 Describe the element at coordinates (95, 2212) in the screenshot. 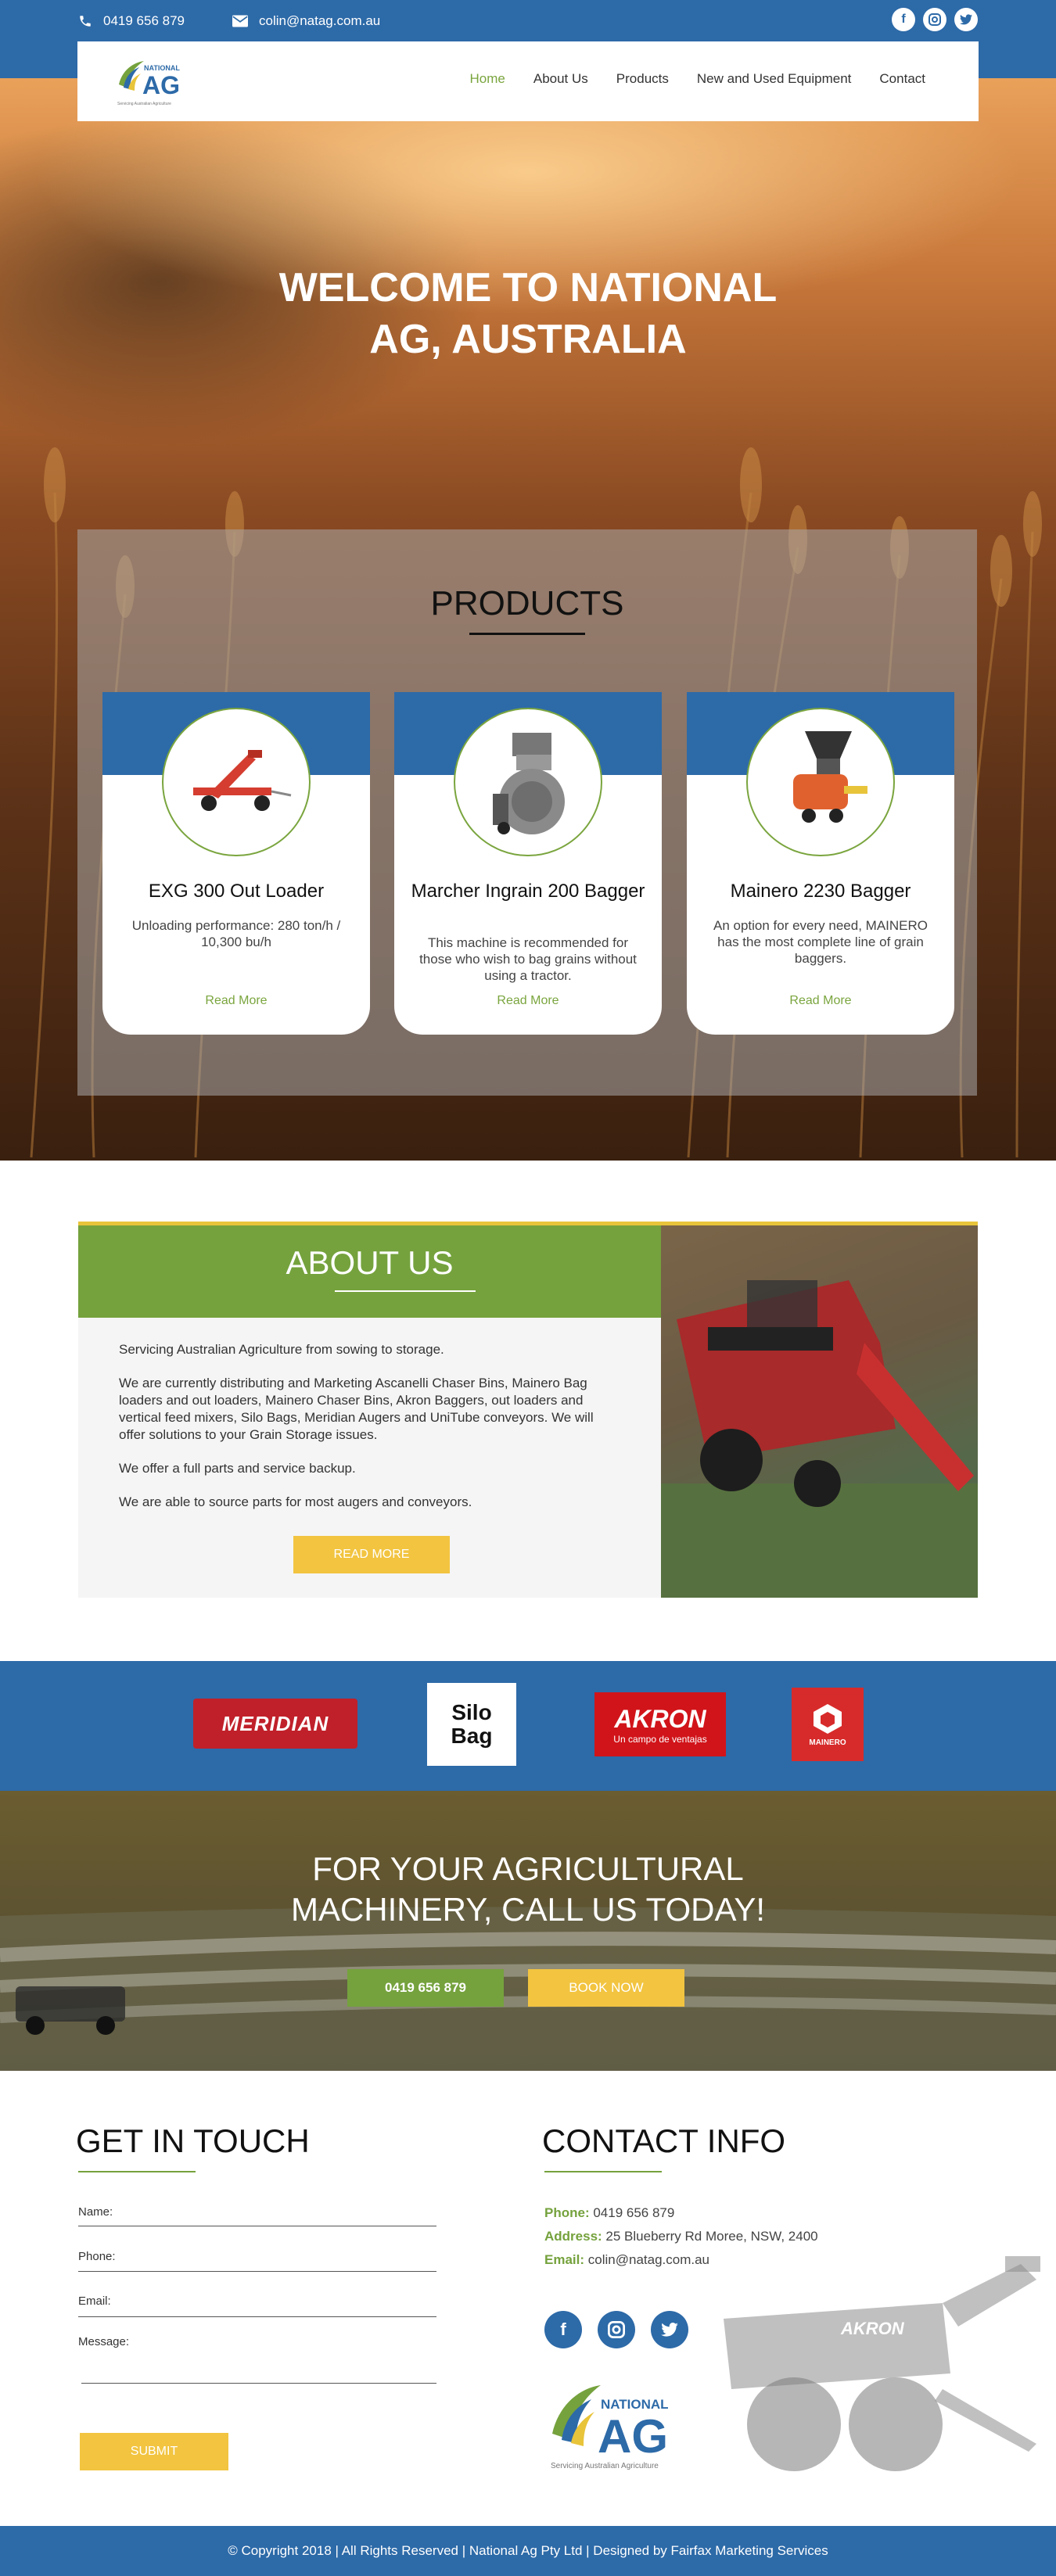

I see `name-label: Name:` at that location.